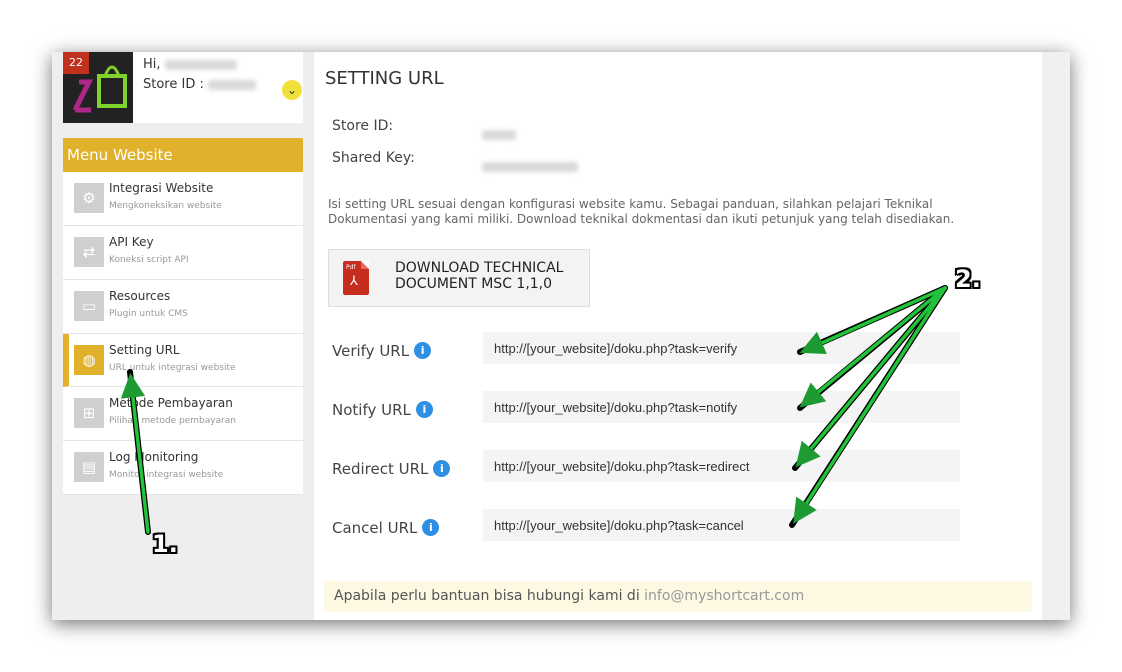 The height and width of the screenshot is (672, 1122). What do you see at coordinates (165, 544) in the screenshot?
I see `annotation-marker-1: 1.` at bounding box center [165, 544].